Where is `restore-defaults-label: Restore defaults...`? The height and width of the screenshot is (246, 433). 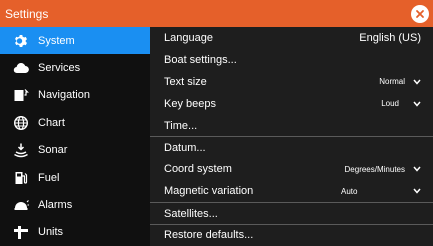 restore-defaults-label: Restore defaults... is located at coordinates (209, 235).